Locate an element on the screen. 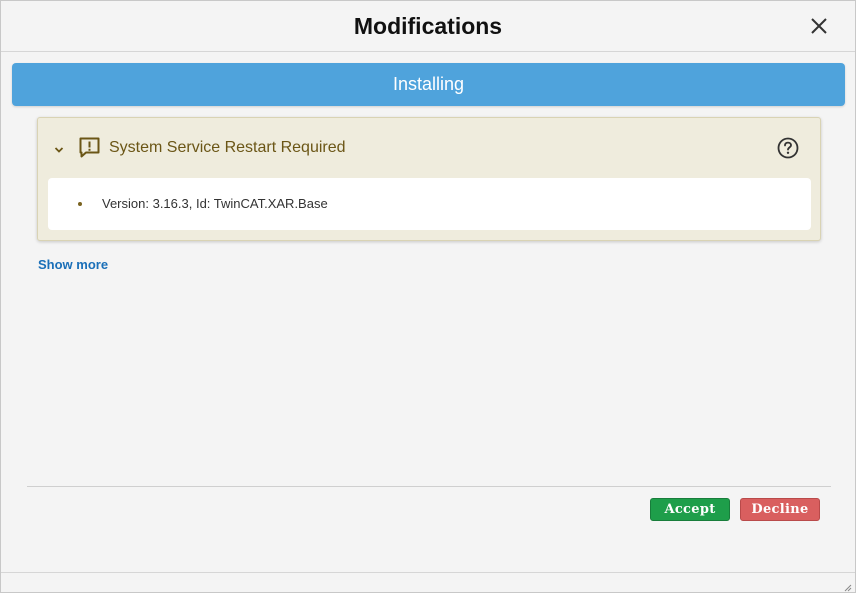 Image resolution: width=856 pixels, height=593 pixels. close-button is located at coordinates (819, 26).